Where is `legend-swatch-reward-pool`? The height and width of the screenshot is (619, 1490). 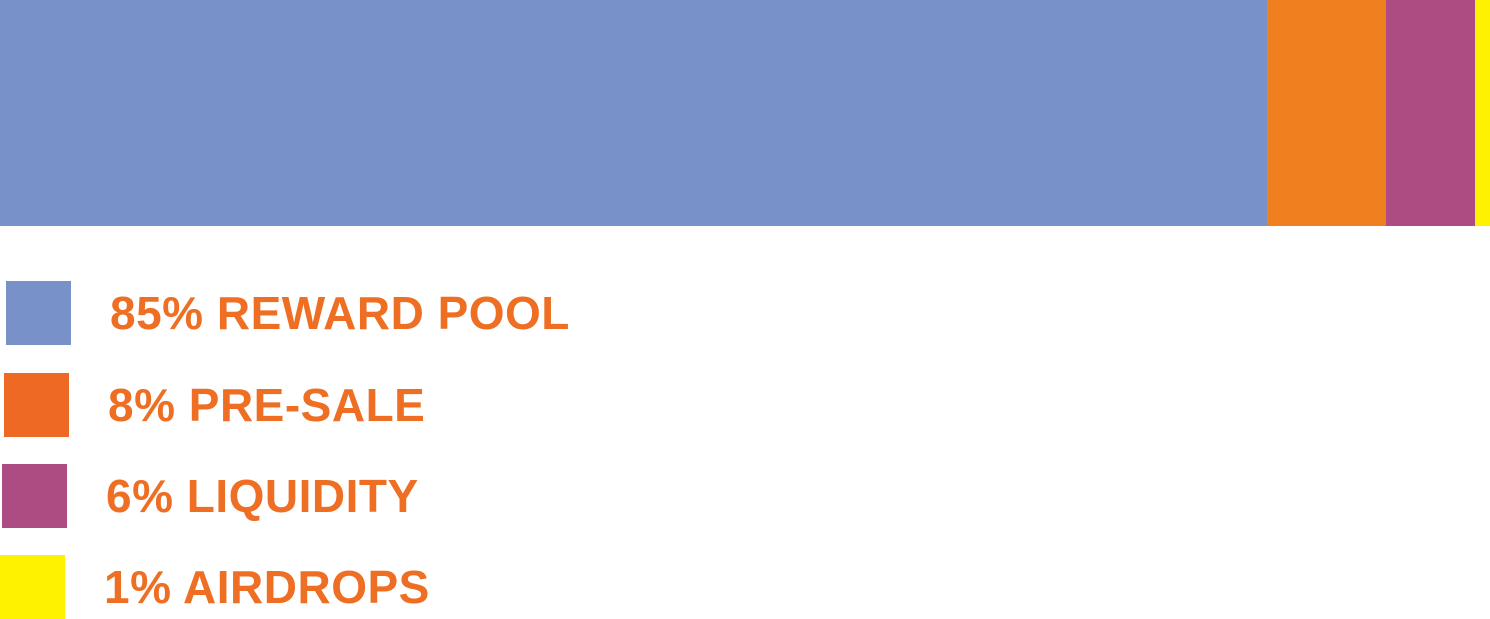
legend-swatch-reward-pool is located at coordinates (38, 313).